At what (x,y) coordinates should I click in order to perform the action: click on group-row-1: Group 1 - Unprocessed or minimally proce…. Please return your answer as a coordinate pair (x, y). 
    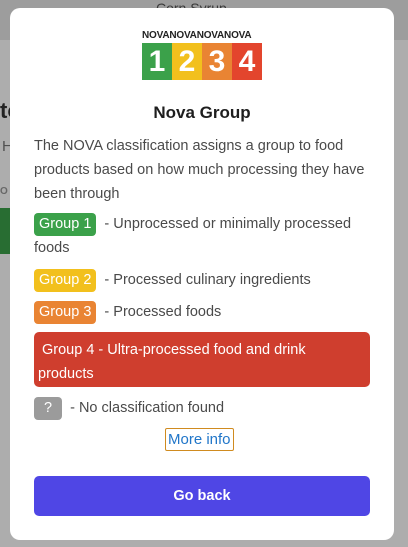
    Looking at the image, I should click on (202, 236).